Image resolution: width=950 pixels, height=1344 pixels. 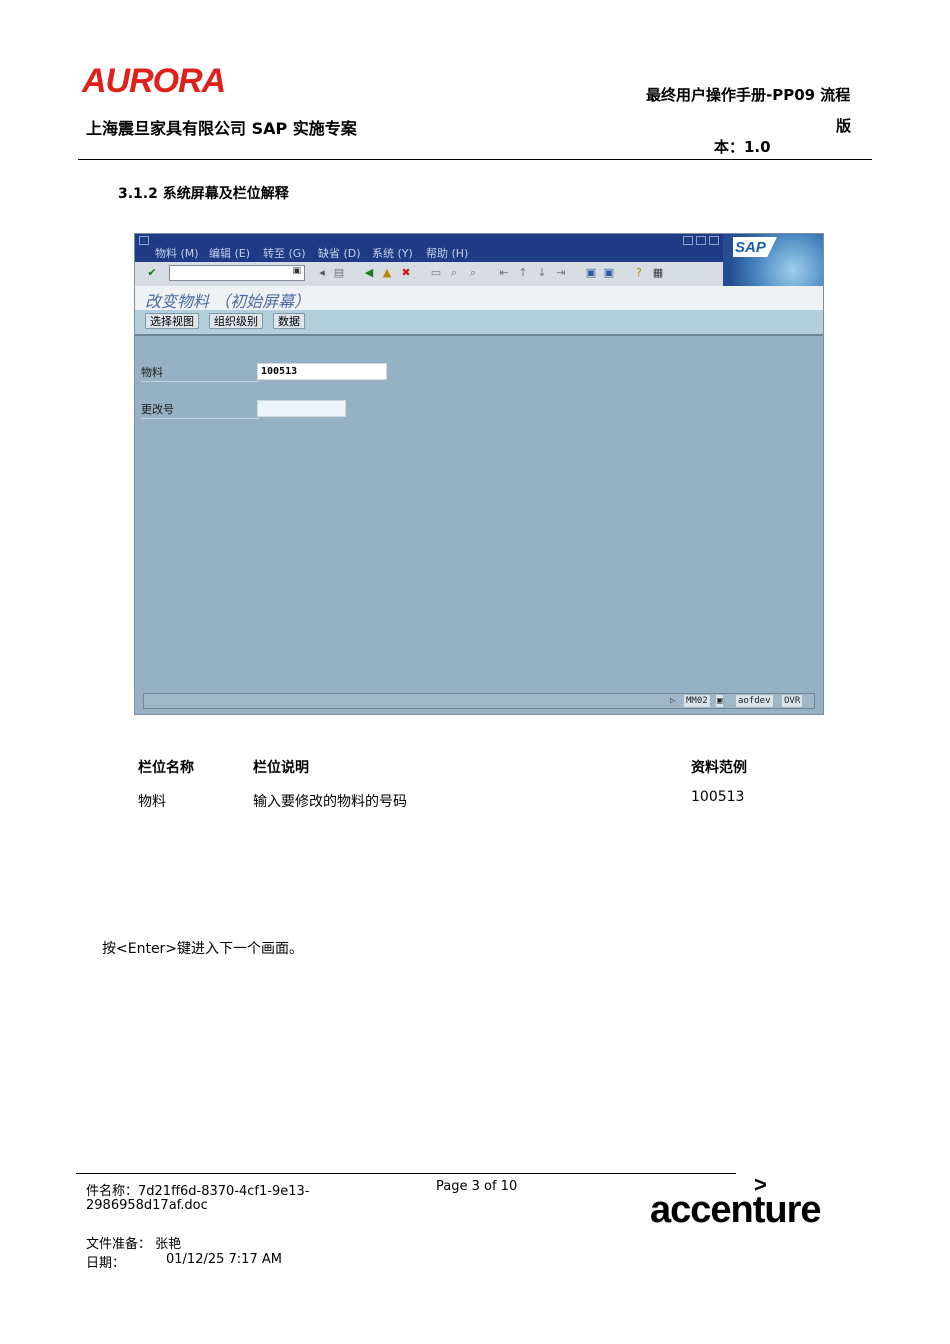 I want to click on material-input: 100513, so click(x=322, y=371).